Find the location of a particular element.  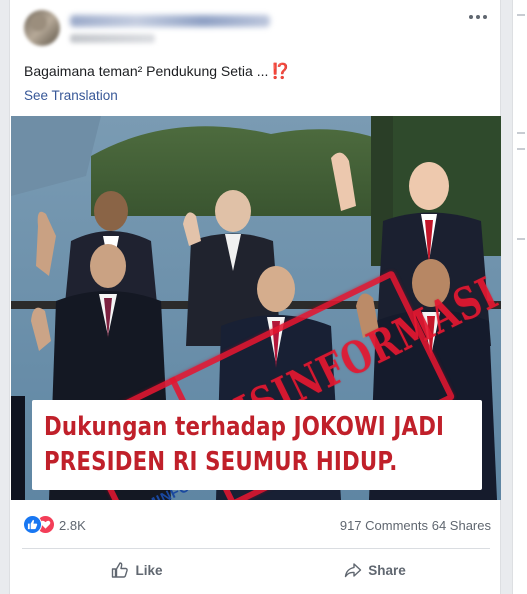

reaction-count: 2.8K is located at coordinates (72, 525).